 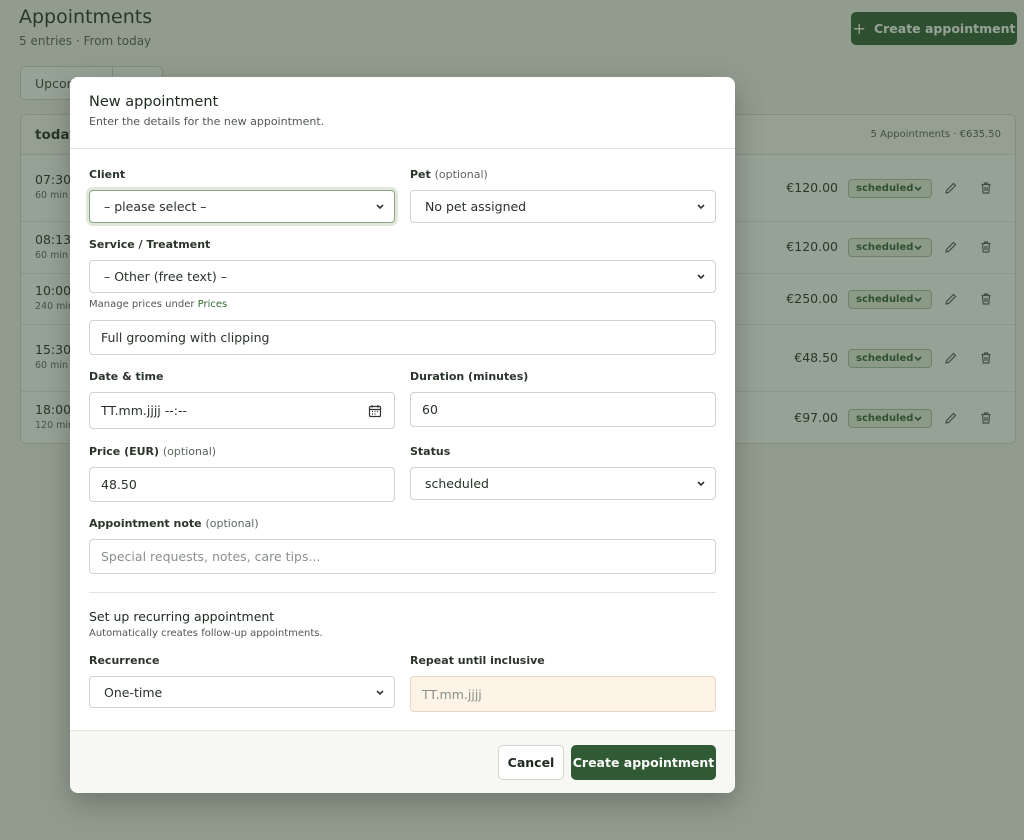 What do you see at coordinates (119, 484) in the screenshot?
I see `price-value: 48.50` at bounding box center [119, 484].